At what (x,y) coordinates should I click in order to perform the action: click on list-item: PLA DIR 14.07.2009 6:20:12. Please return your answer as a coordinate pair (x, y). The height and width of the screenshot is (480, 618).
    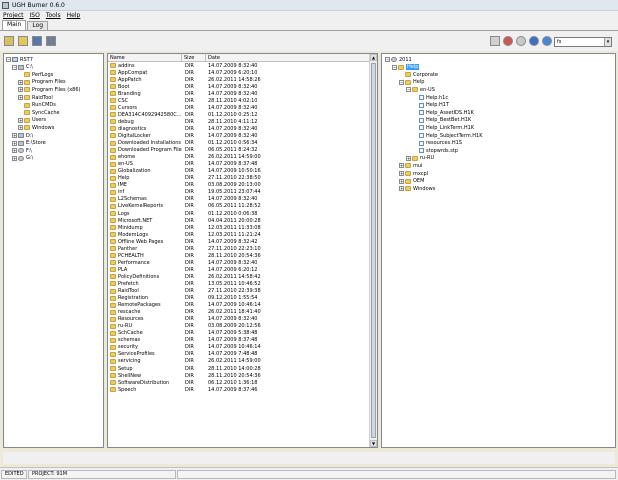
    Looking at the image, I should click on (239, 269).